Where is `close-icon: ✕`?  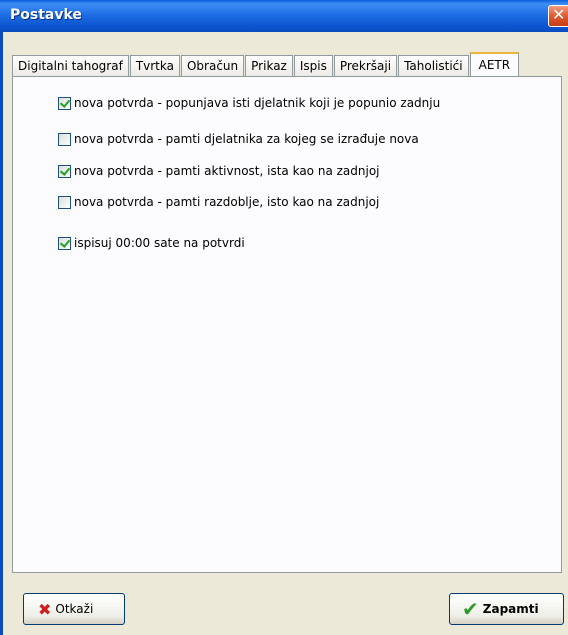
close-icon: ✕ is located at coordinates (559, 14).